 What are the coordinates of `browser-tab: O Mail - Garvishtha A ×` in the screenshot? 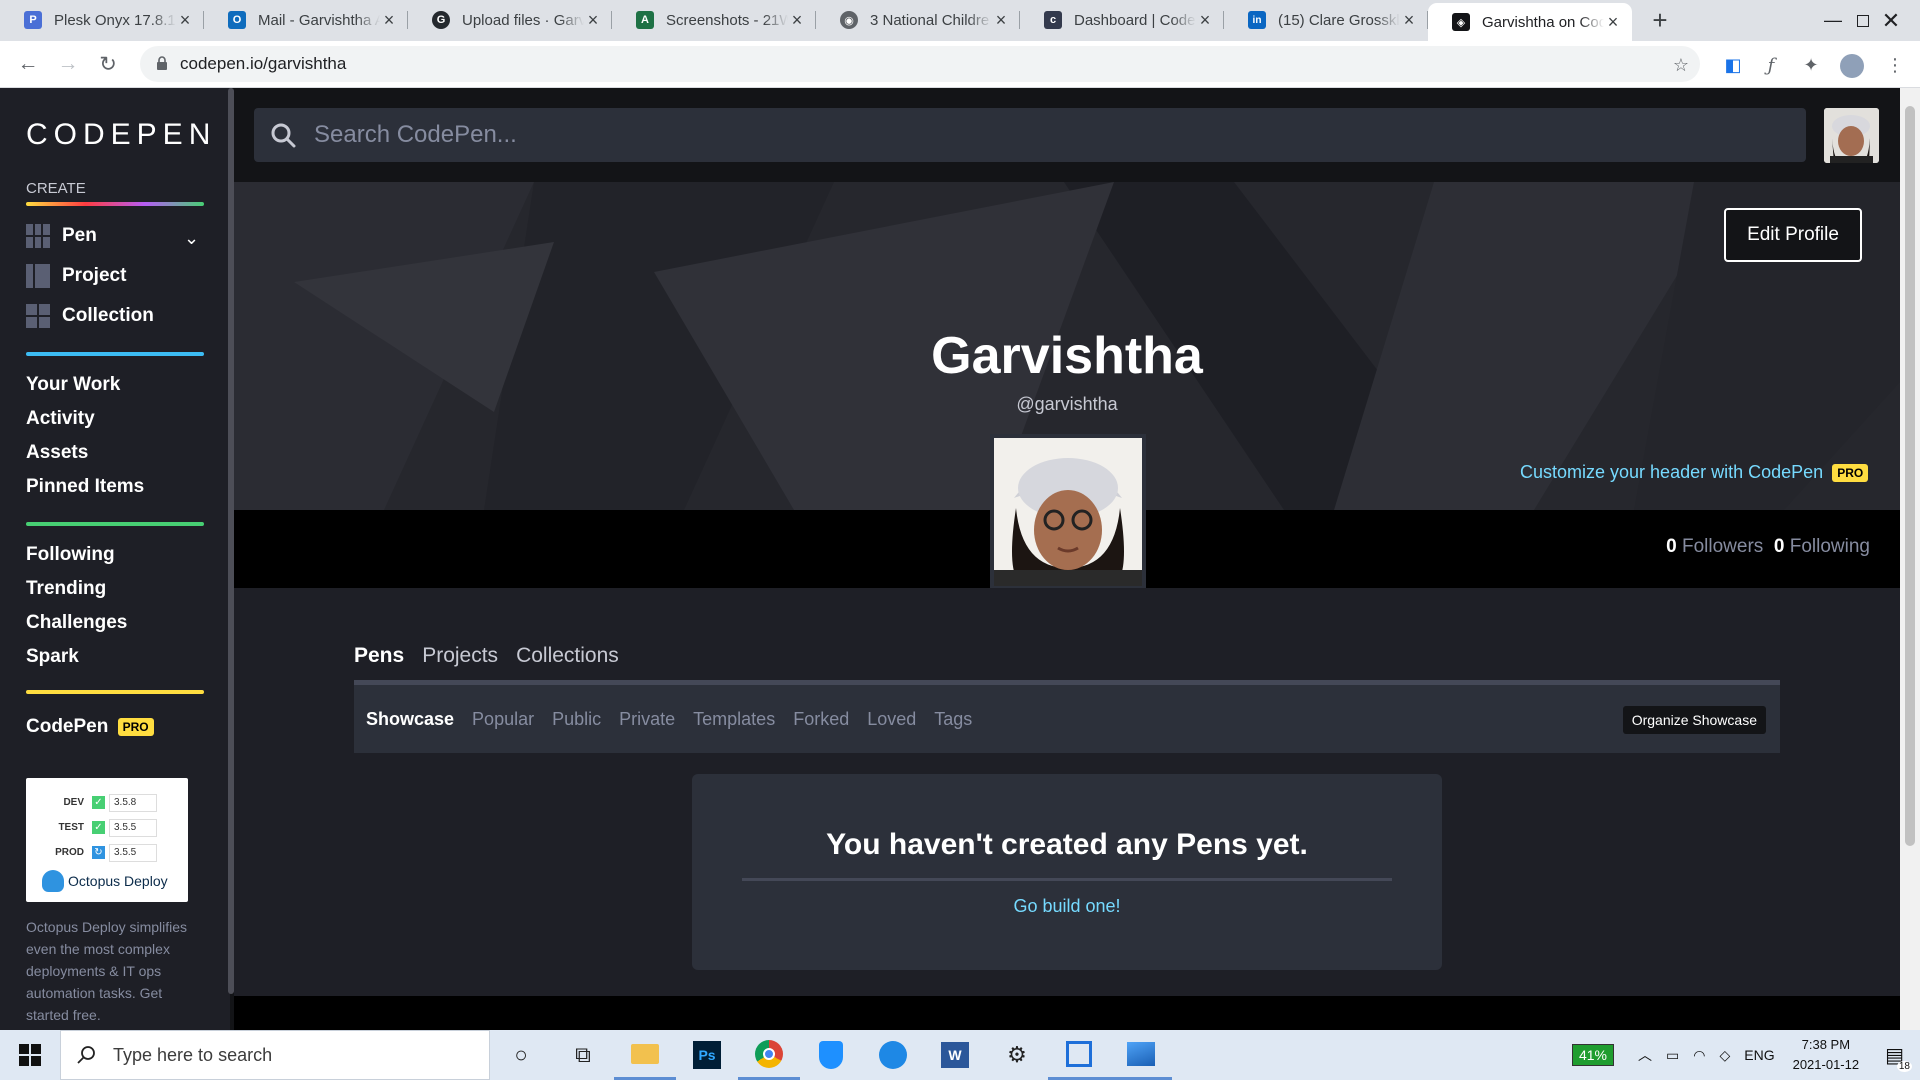 It's located at (306, 20).